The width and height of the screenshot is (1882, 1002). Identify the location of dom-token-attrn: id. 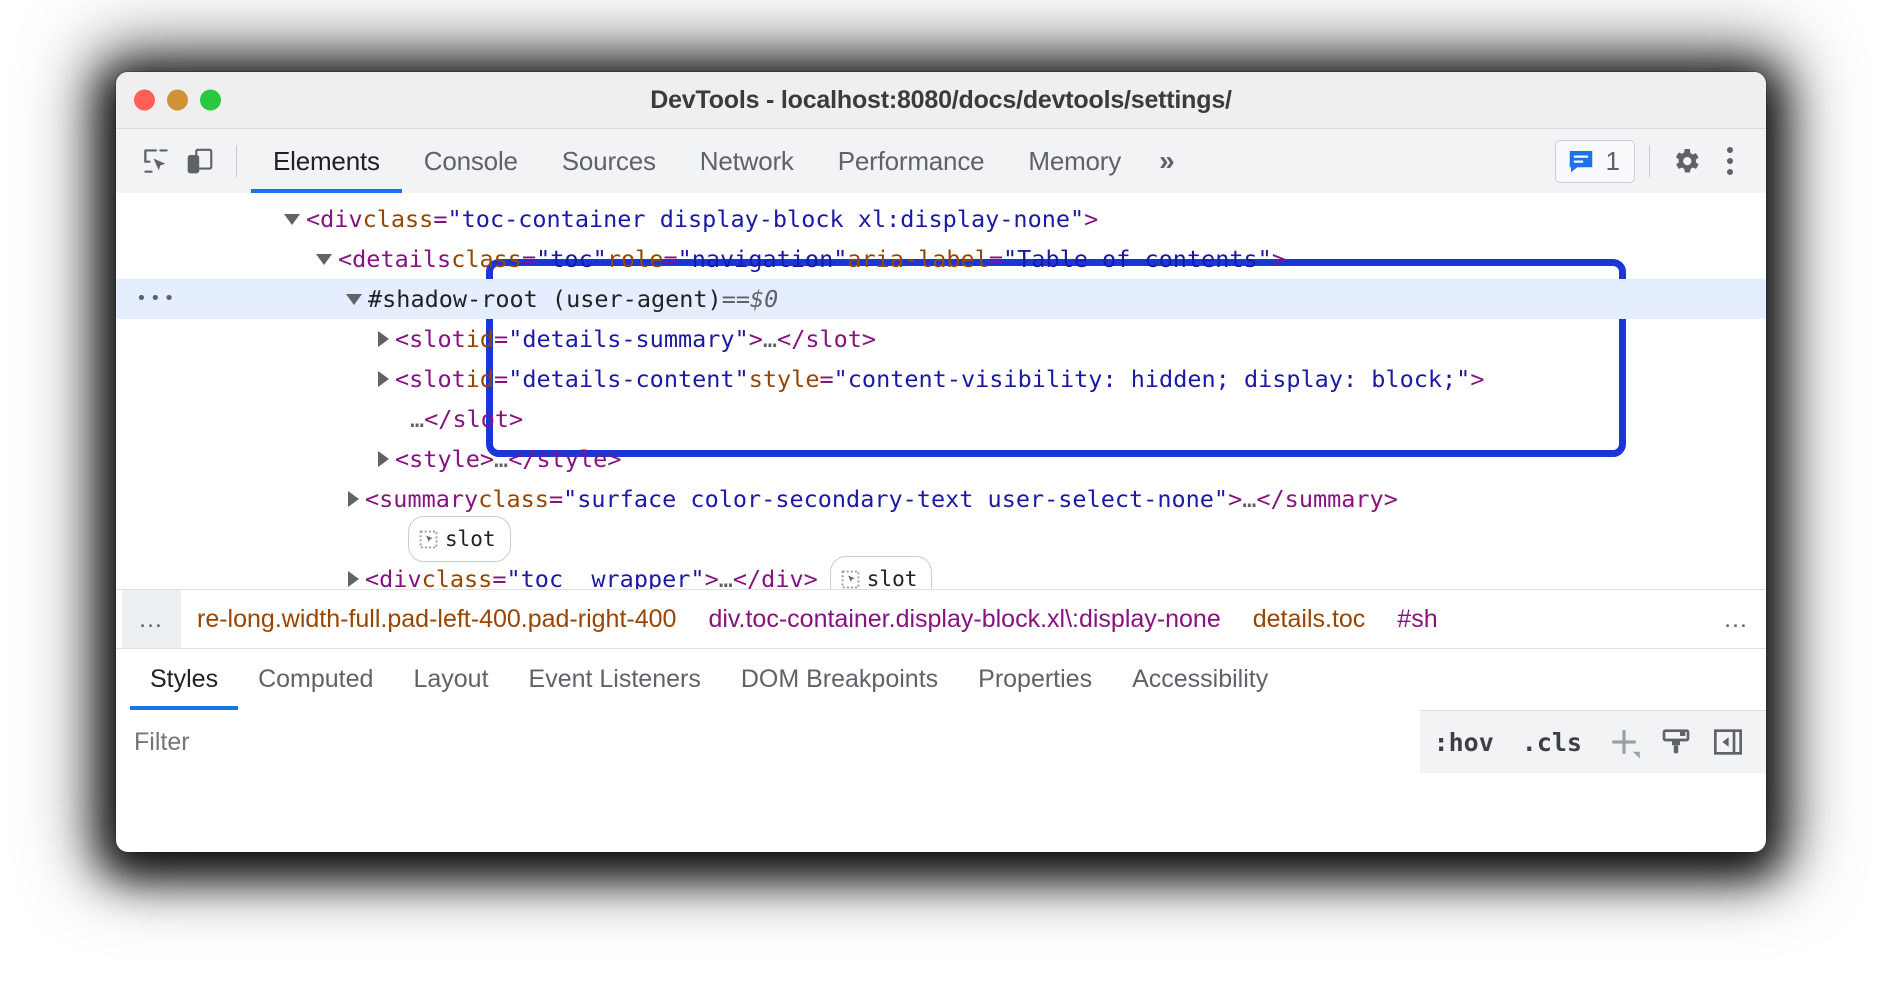
(480, 339).